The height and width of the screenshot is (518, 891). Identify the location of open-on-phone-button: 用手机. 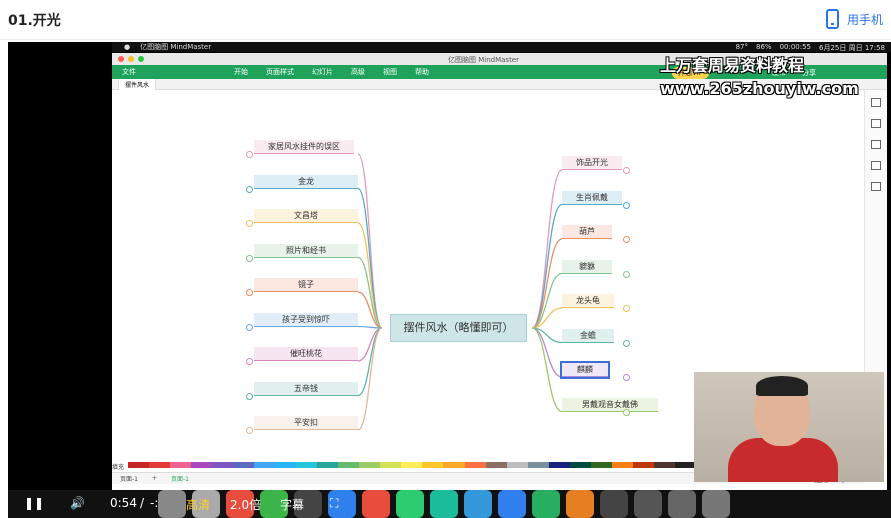
(854, 19).